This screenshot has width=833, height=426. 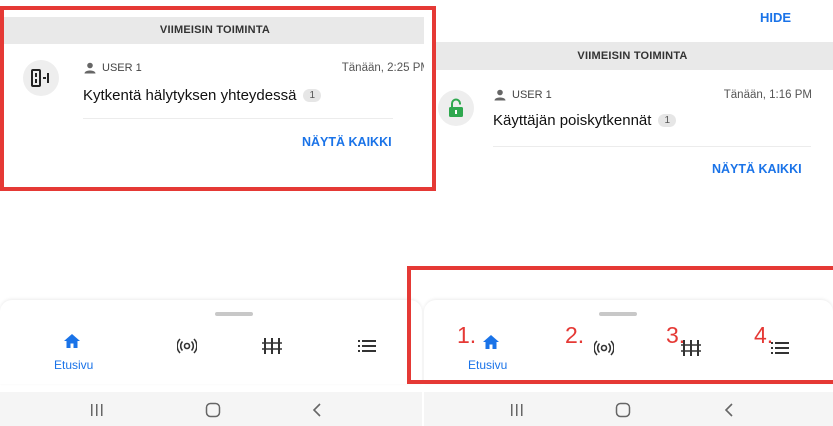 What do you see at coordinates (190, 95) in the screenshot?
I see `activity-title-text: Kytkentä hälytyksen yhteydessä` at bounding box center [190, 95].